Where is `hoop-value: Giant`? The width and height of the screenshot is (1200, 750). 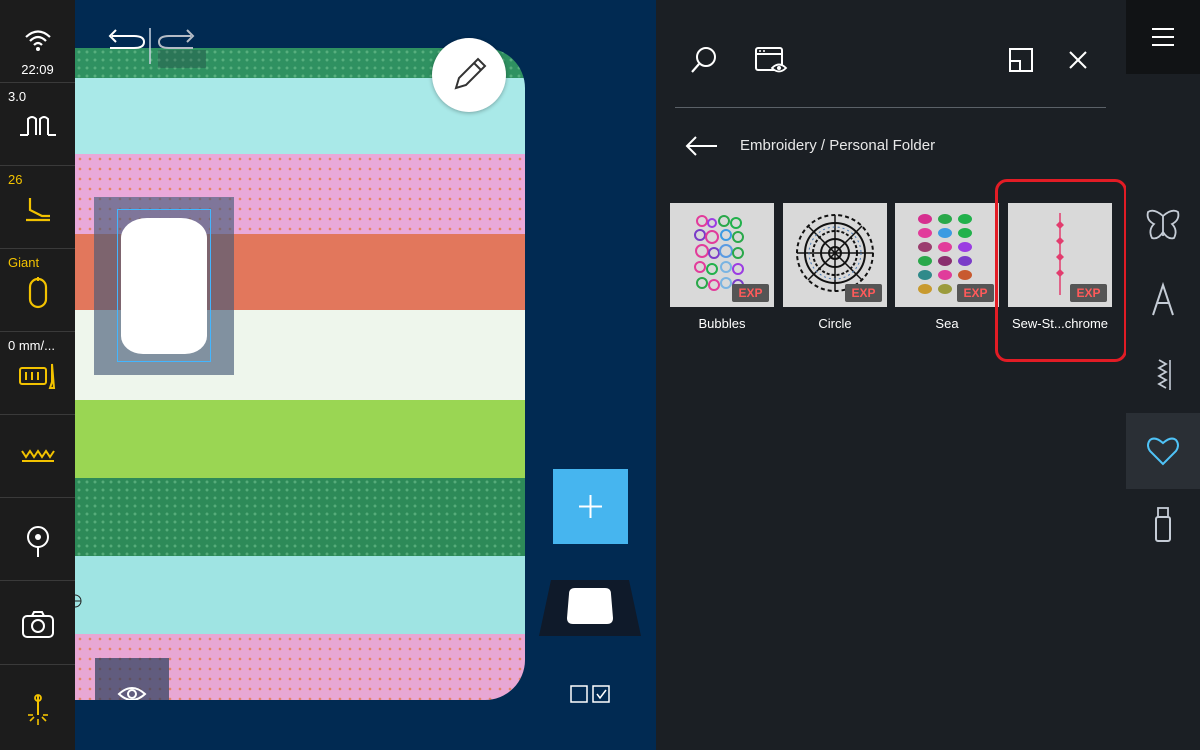
hoop-value: Giant is located at coordinates (24, 262).